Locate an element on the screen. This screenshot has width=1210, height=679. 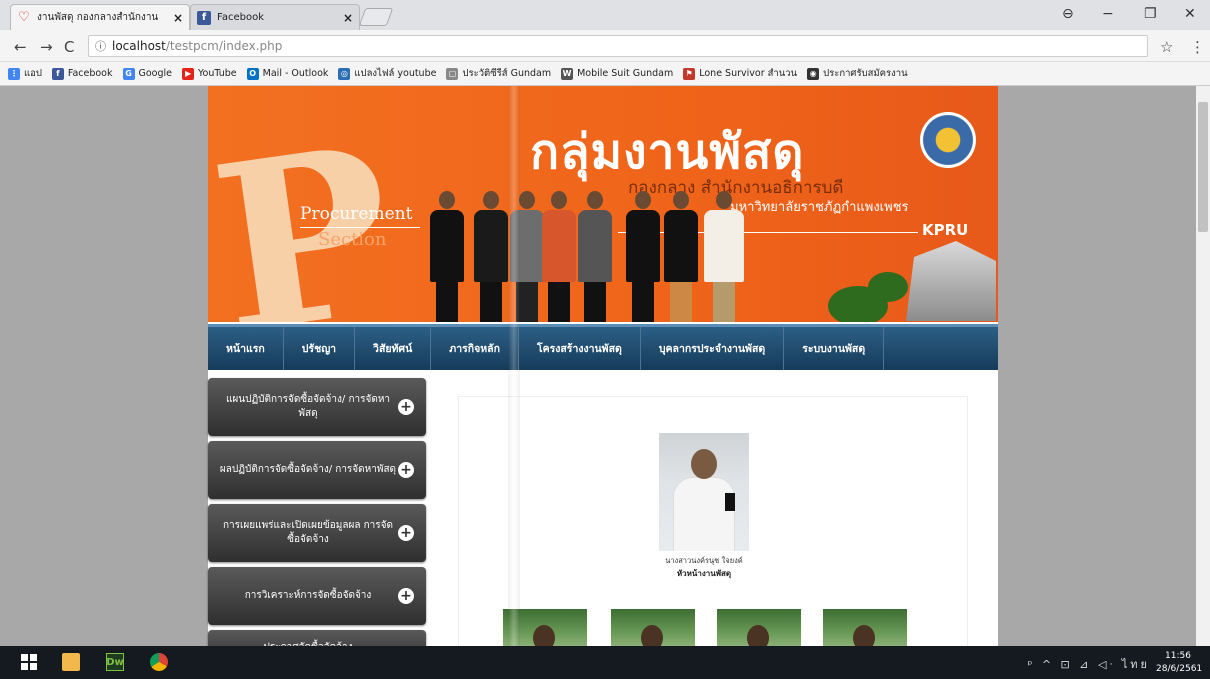
bookmark-item: W Mobile Suit Gundam is located at coordinates (617, 73).